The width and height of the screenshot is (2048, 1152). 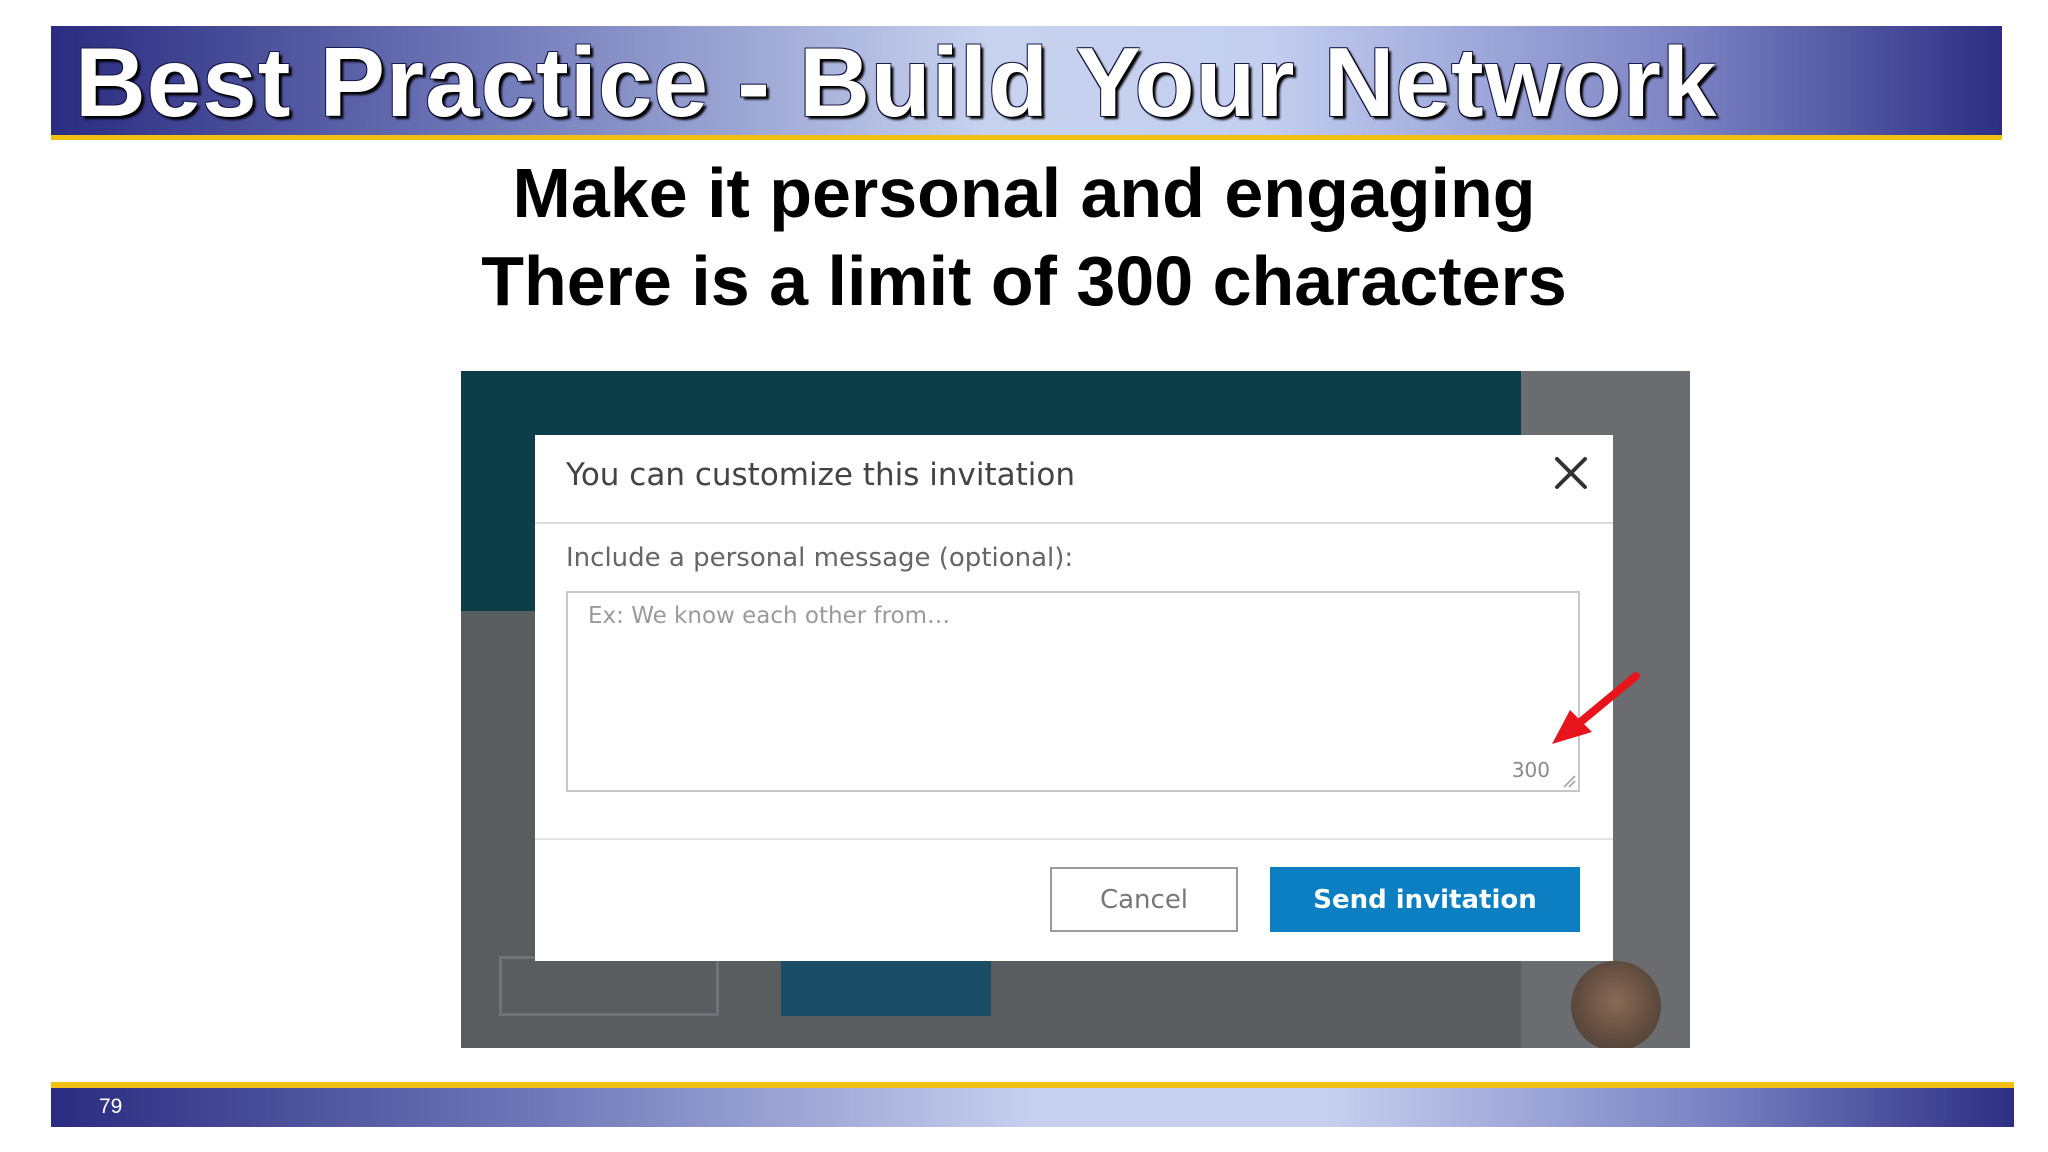 I want to click on red-arrow-icon, so click(x=1596, y=708).